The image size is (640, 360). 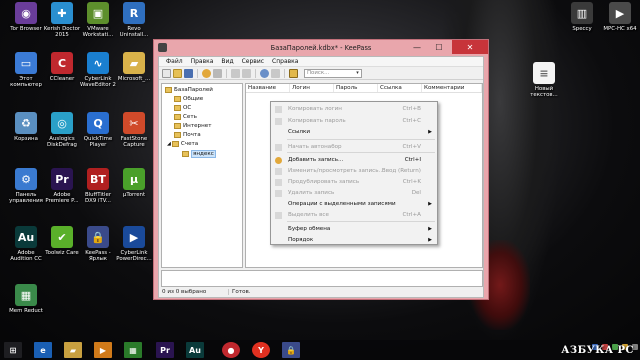 I want to click on file-explorer-icon: ▰, so click(x=73, y=350).